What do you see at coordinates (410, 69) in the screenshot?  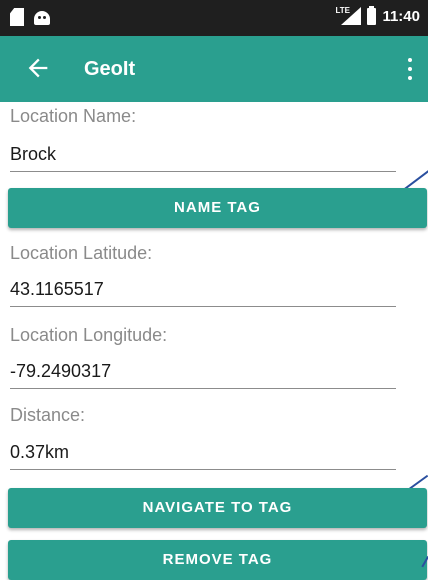 I see `more-vert-icon` at bounding box center [410, 69].